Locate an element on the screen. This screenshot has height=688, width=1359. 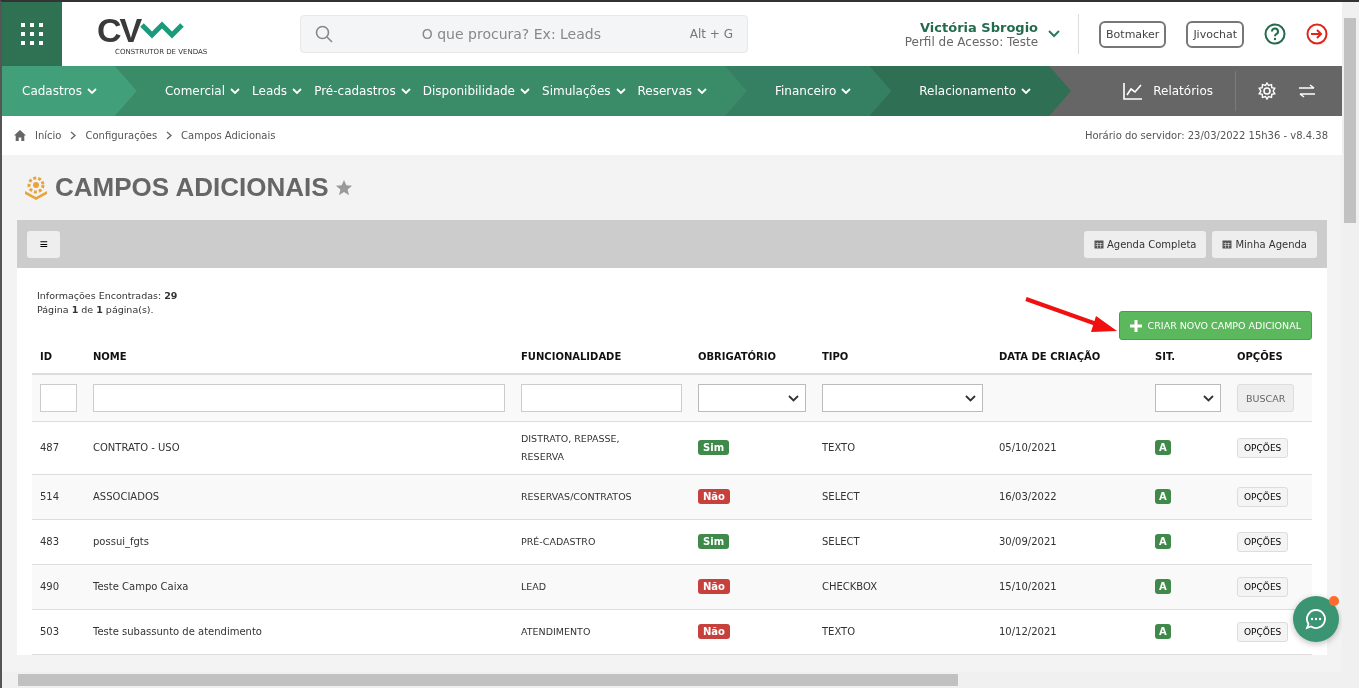
search-bar: O que procura? Ex: Leads Alt + G is located at coordinates (524, 34).